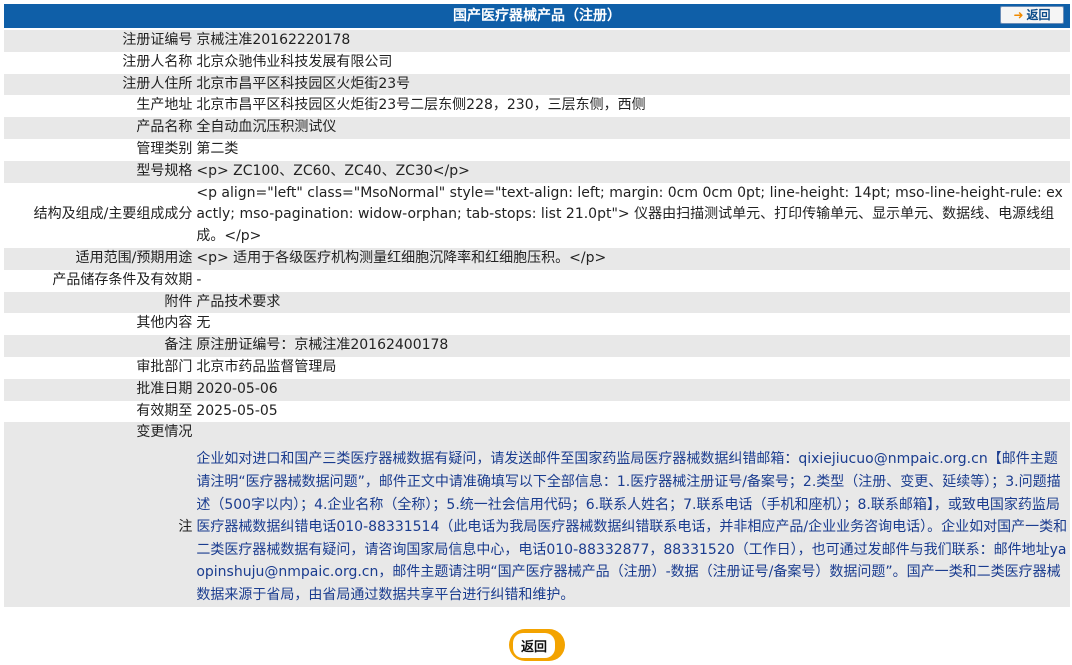 The height and width of the screenshot is (665, 1072). Describe the element at coordinates (537, 368) in the screenshot. I see `table-row: 审批部门 北京市药品监督管理局` at that location.